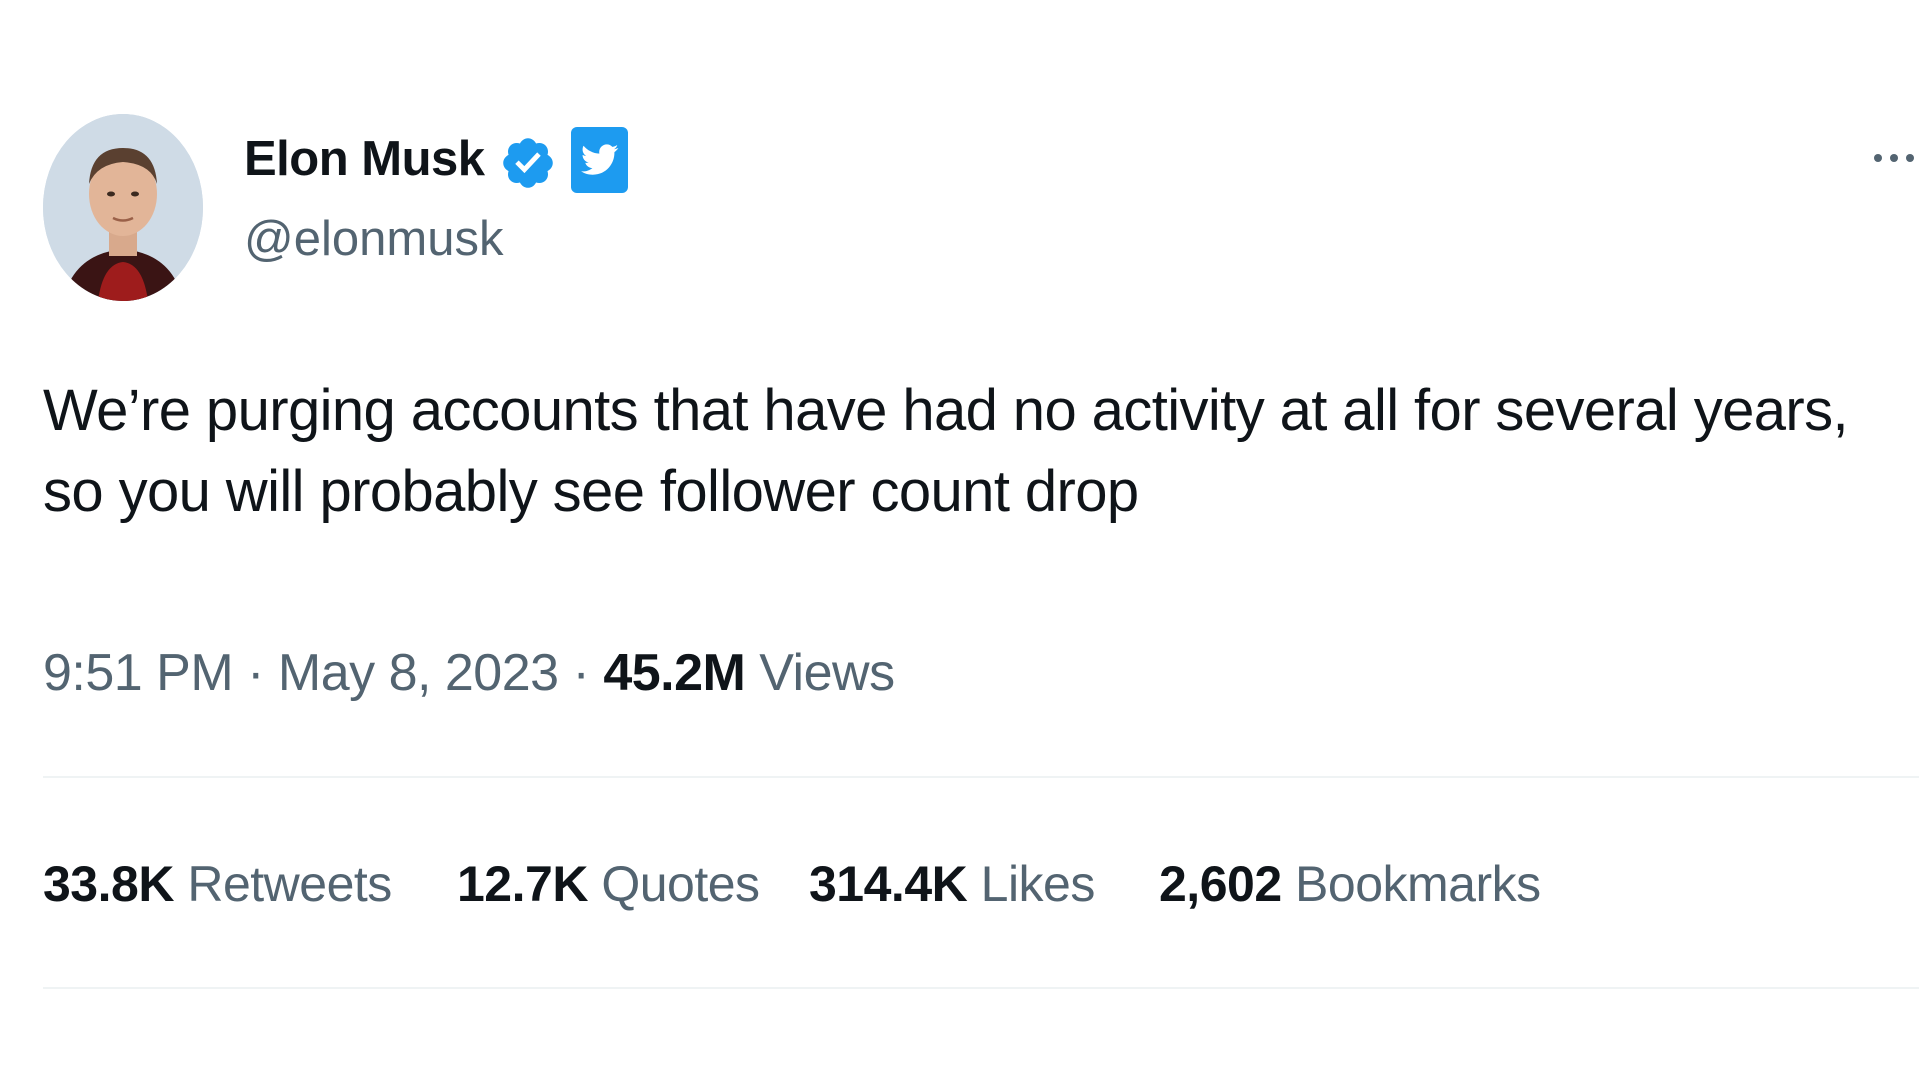  Describe the element at coordinates (674, 673) in the screenshot. I see `views-count: 45.2M` at that location.